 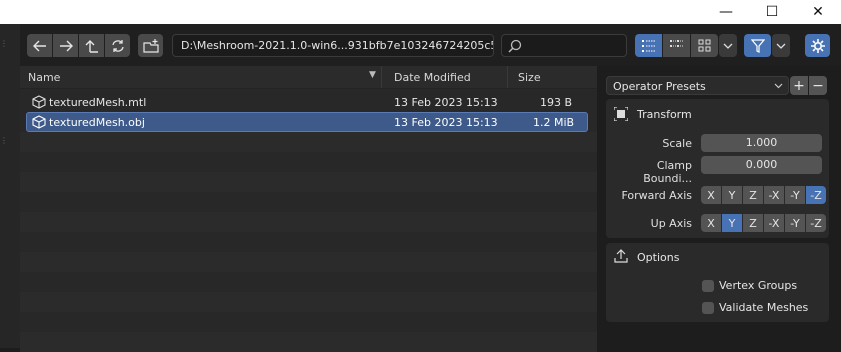 I want to click on up-axis-neg-z: -Z, so click(x=816, y=223).